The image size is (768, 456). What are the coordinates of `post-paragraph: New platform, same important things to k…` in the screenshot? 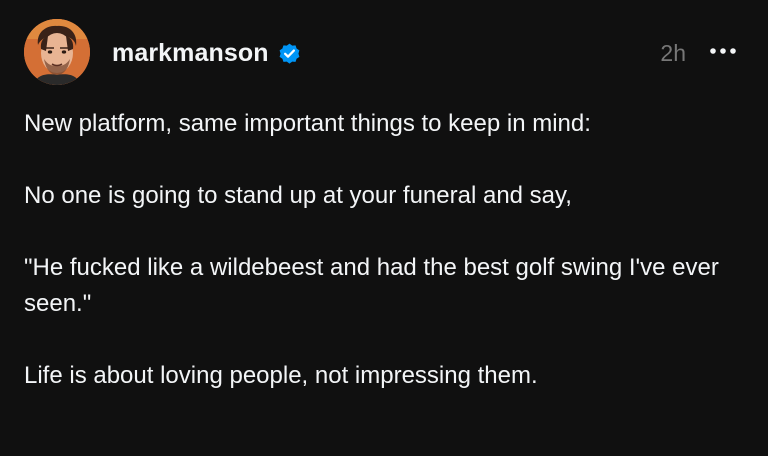 It's located at (307, 123).